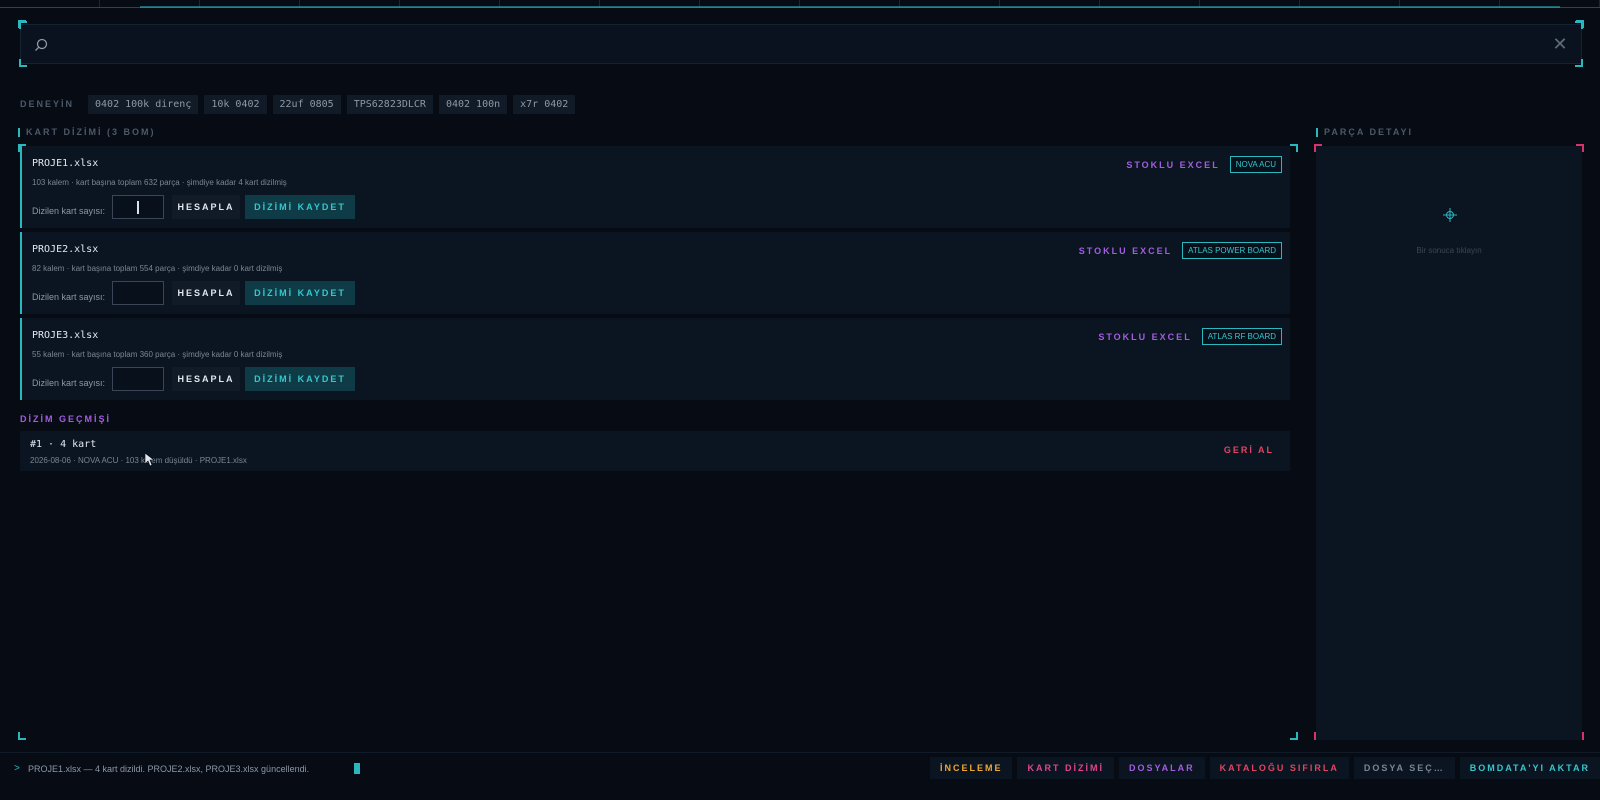 This screenshot has height=800, width=1600. What do you see at coordinates (1580, 24) in the screenshot?
I see `search-outer-corner-tr` at bounding box center [1580, 24].